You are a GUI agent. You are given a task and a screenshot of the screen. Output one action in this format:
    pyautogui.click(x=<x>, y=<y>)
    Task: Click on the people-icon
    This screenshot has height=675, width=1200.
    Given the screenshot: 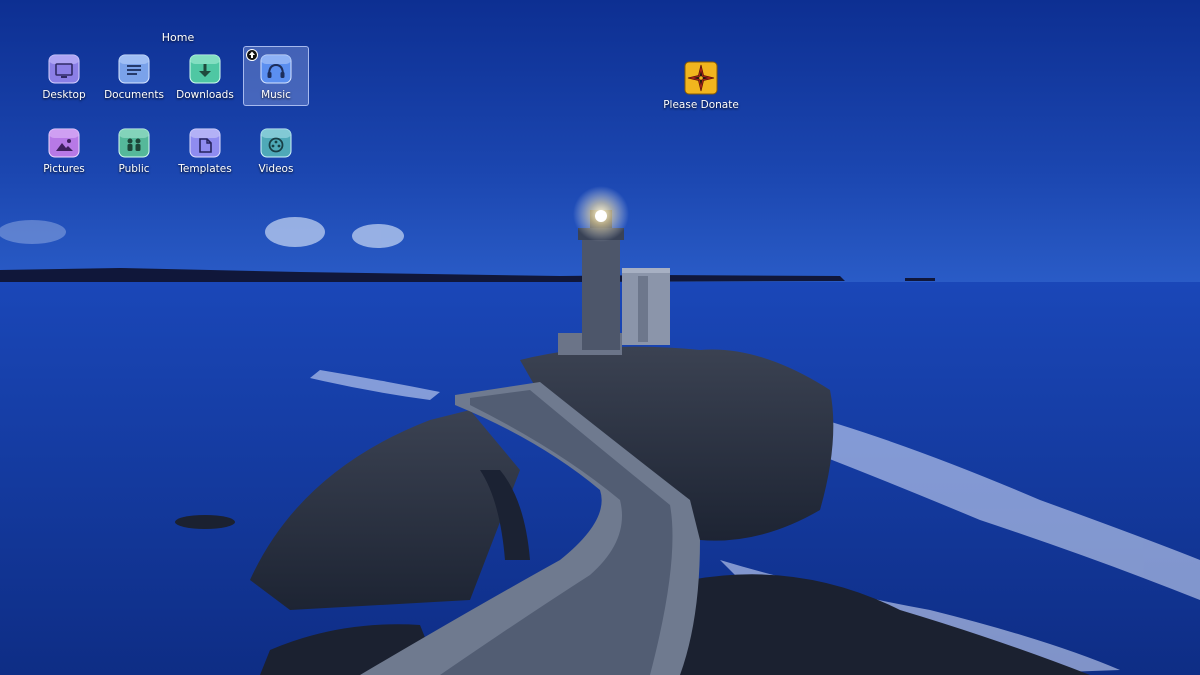 What is the action you would take?
    pyautogui.click(x=134, y=143)
    